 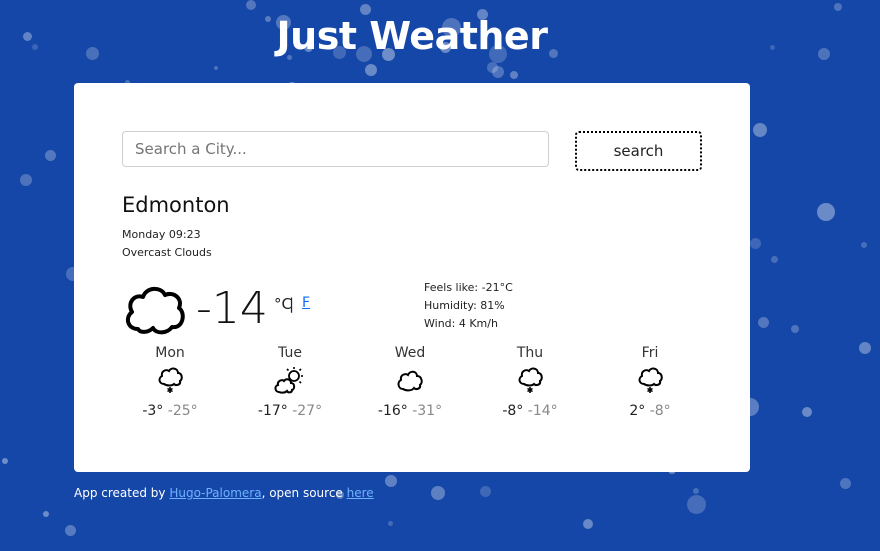 I want to click on forecast-min-temp: -8°, so click(x=660, y=411).